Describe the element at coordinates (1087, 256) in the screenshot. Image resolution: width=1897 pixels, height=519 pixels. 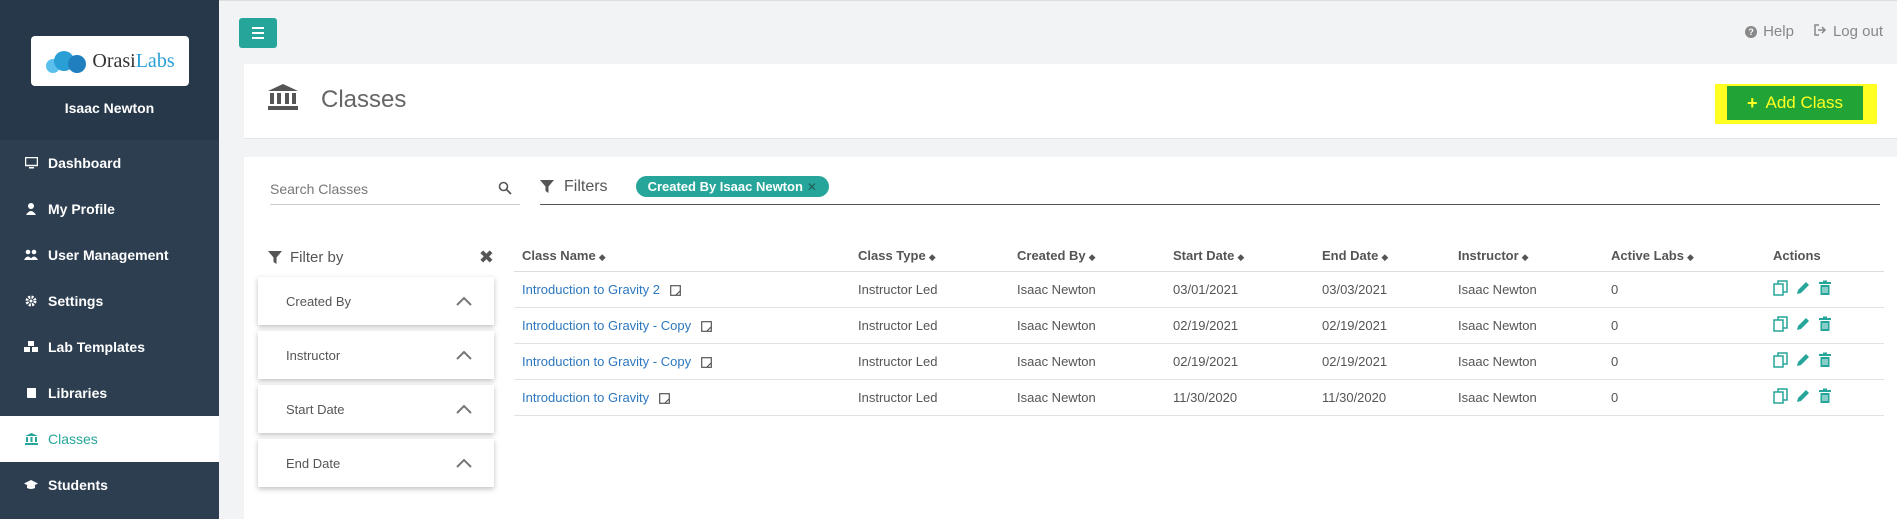
I see `column-header-created-by: Created By ◆` at that location.